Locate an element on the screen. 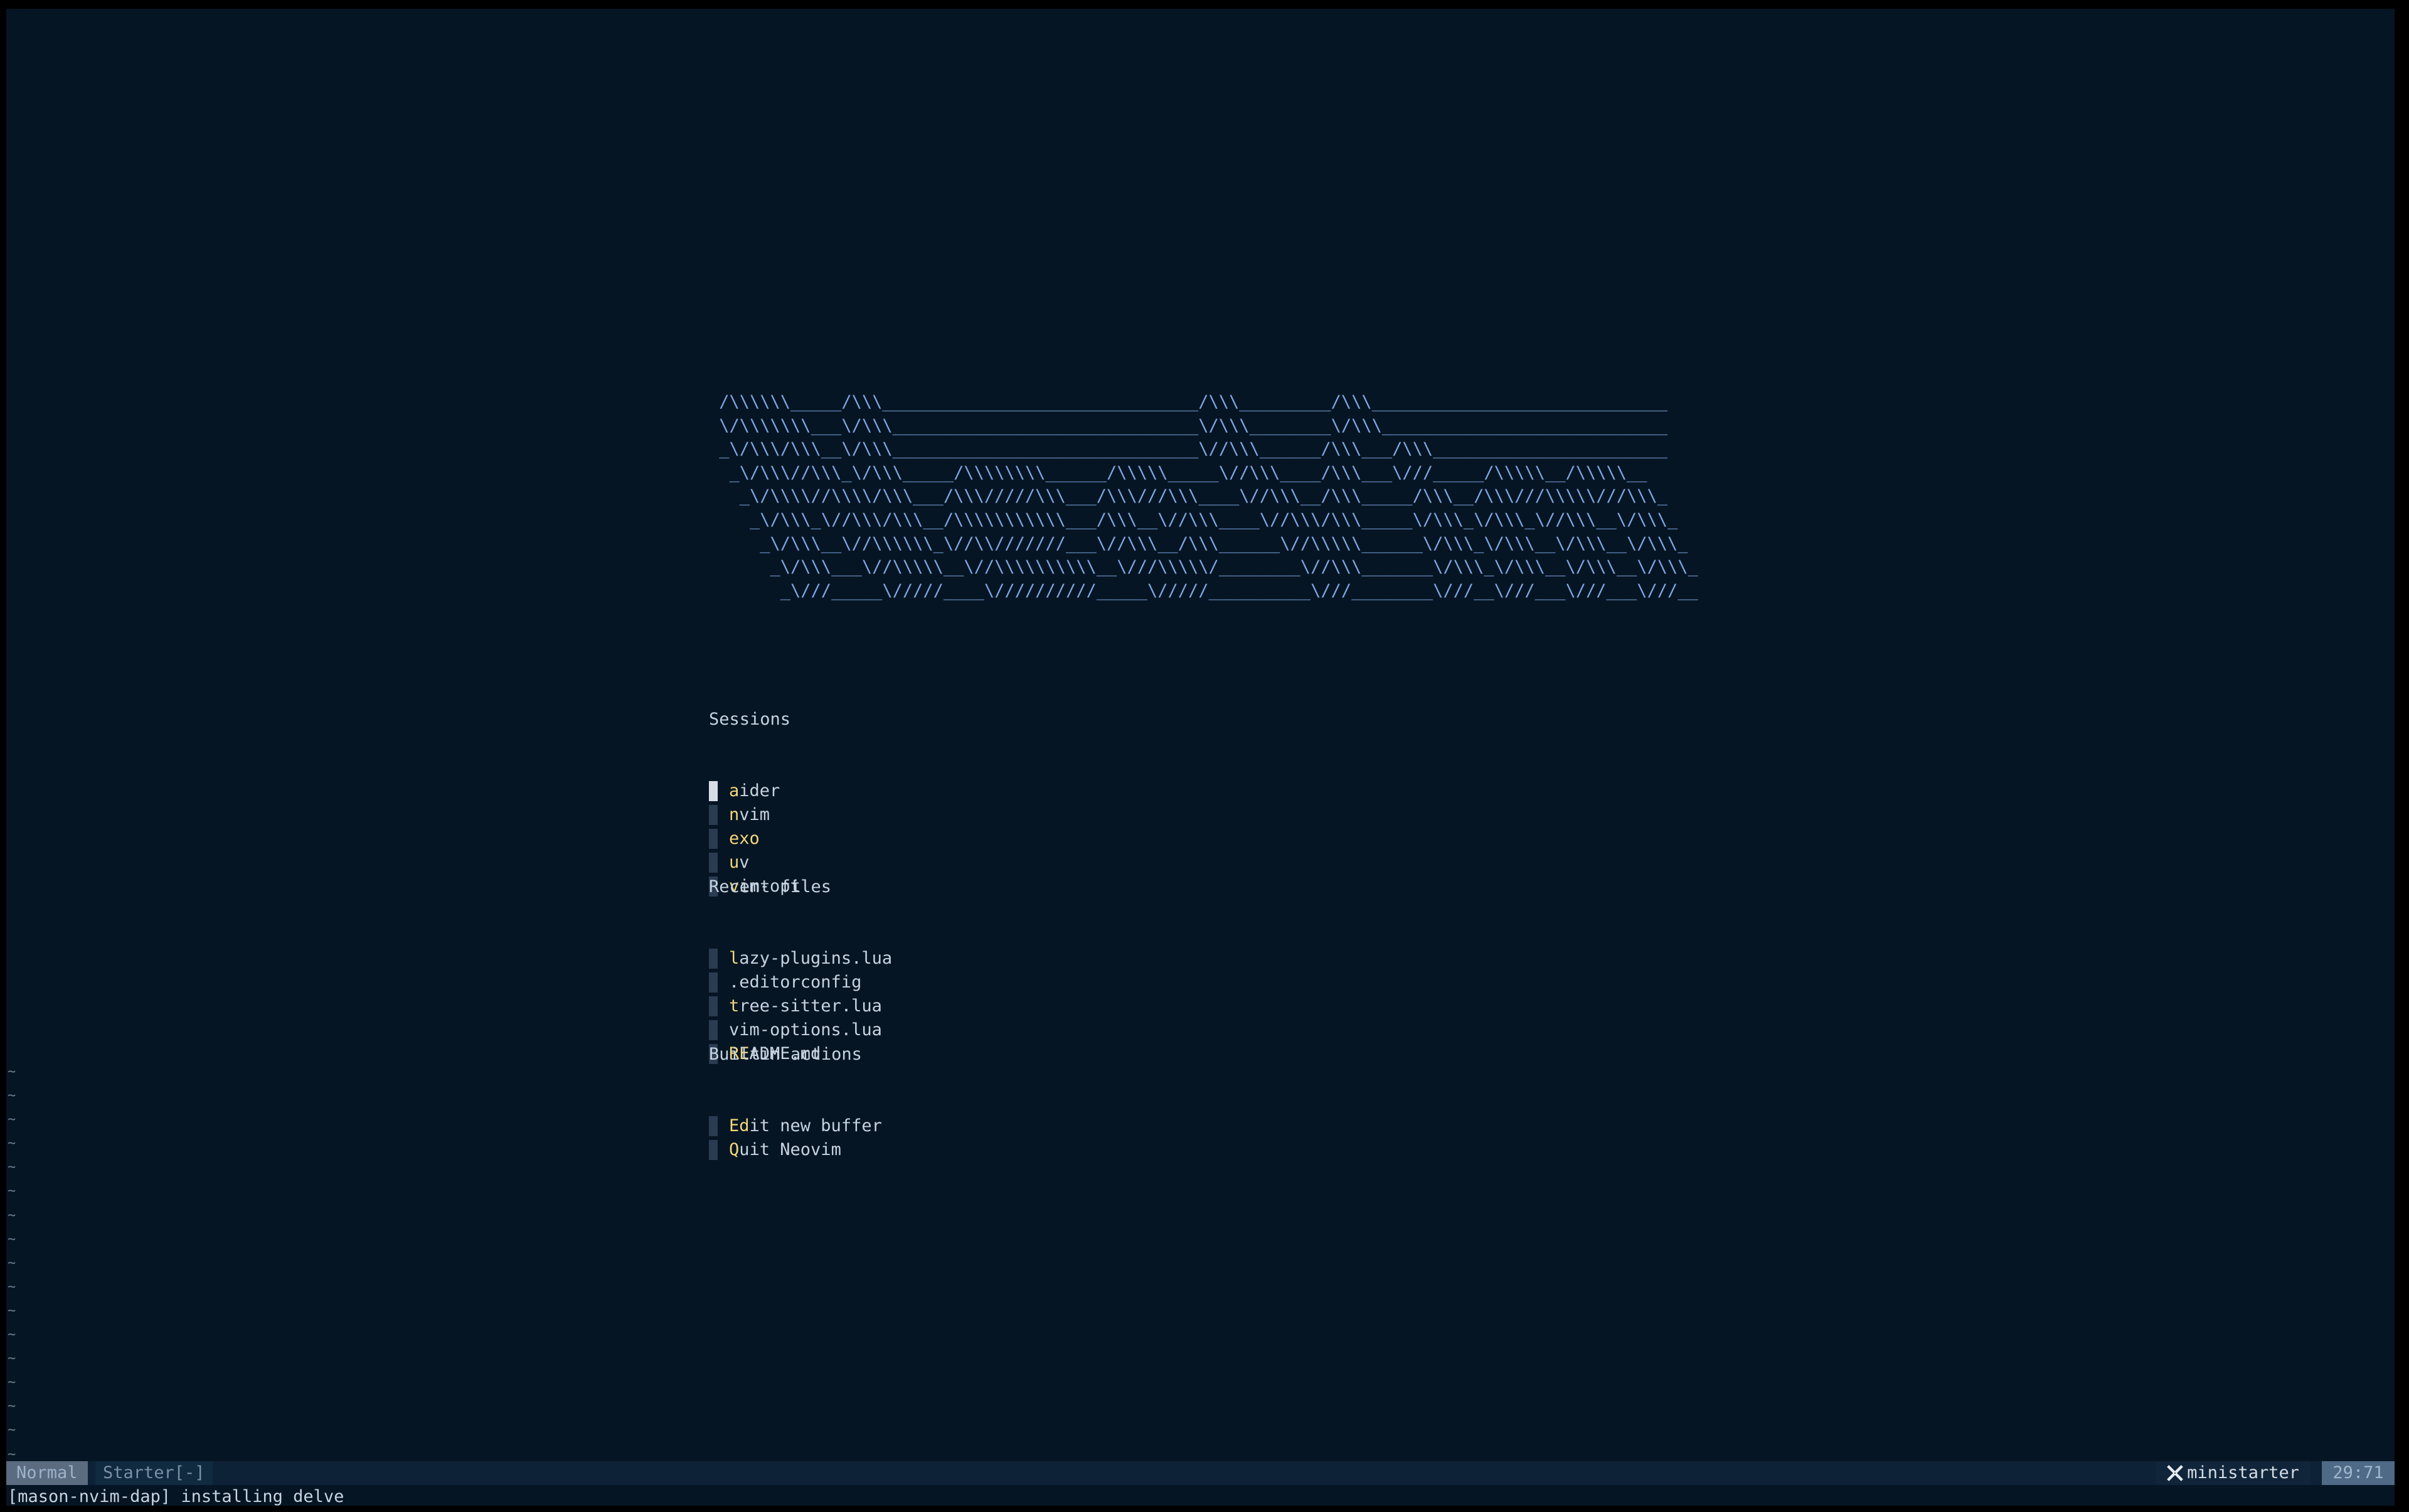  item-query-prefix: l is located at coordinates (734, 958).